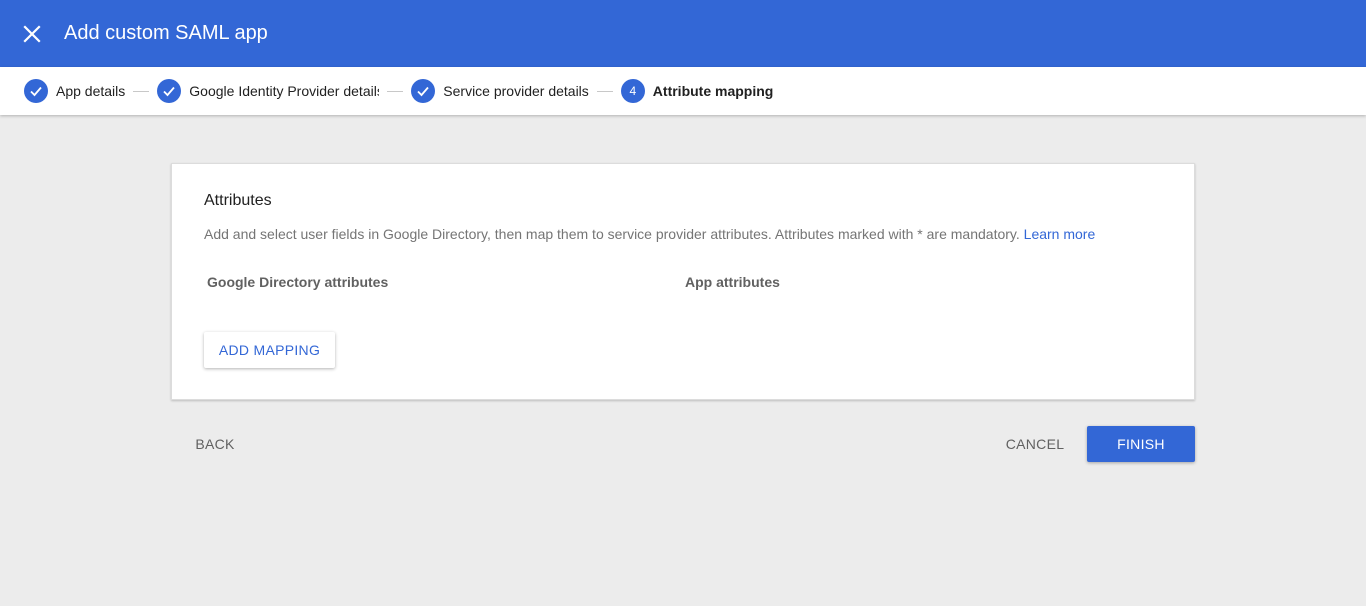  Describe the element at coordinates (1035, 444) in the screenshot. I see `cancel-button: CANCEL` at that location.